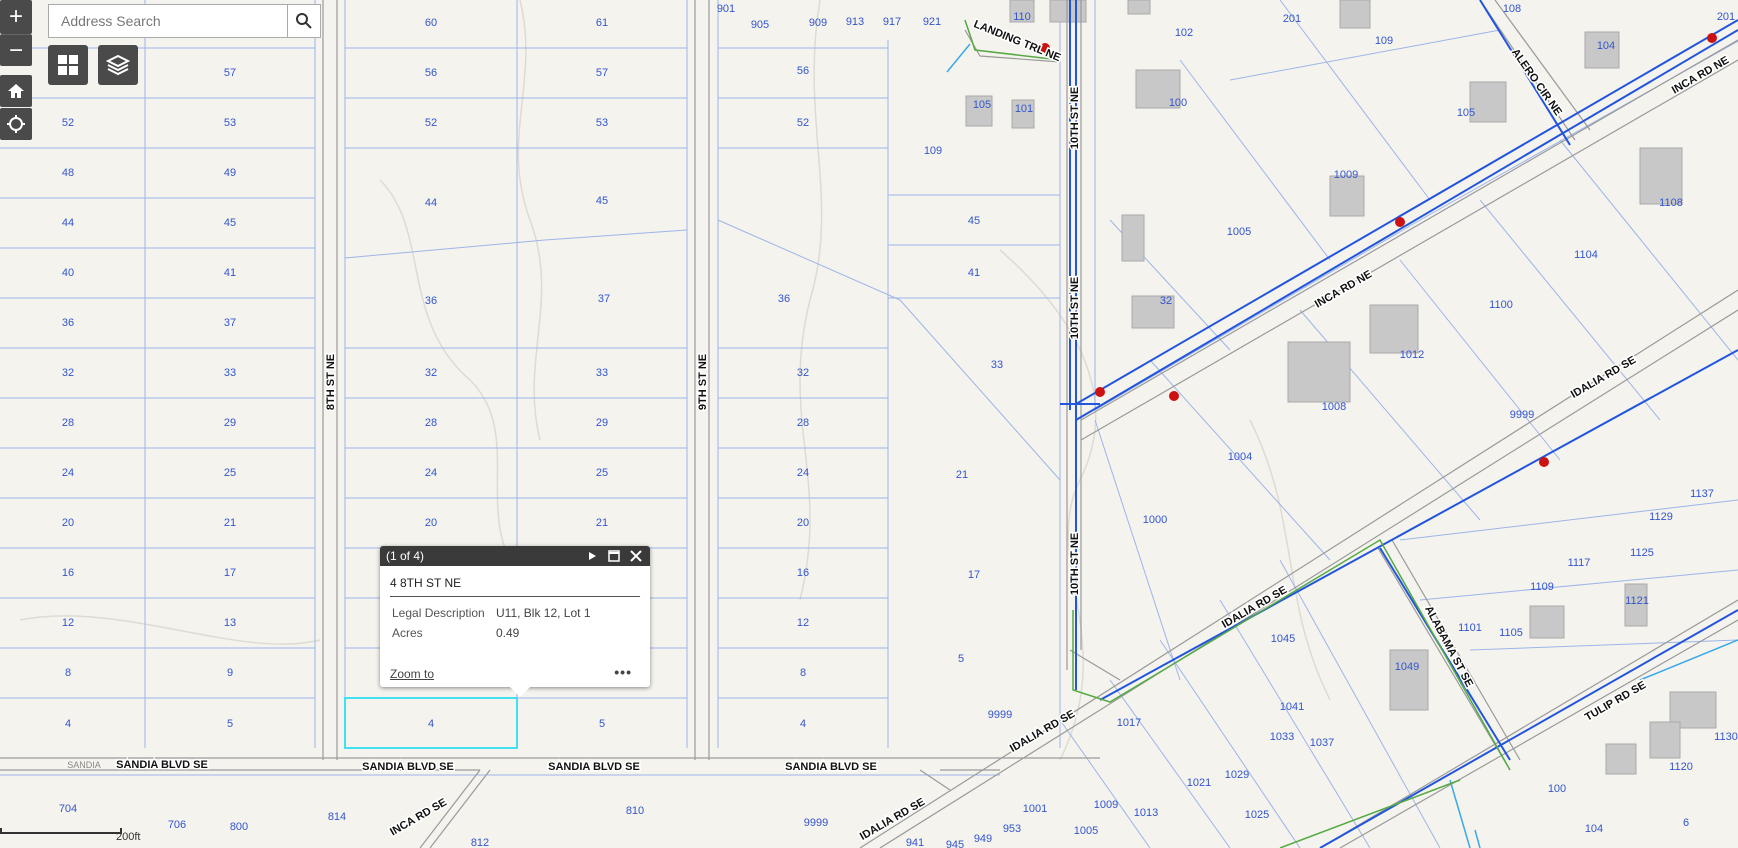  Describe the element at coordinates (1501, 305) in the screenshot. I see `lot-label: 1100` at that location.